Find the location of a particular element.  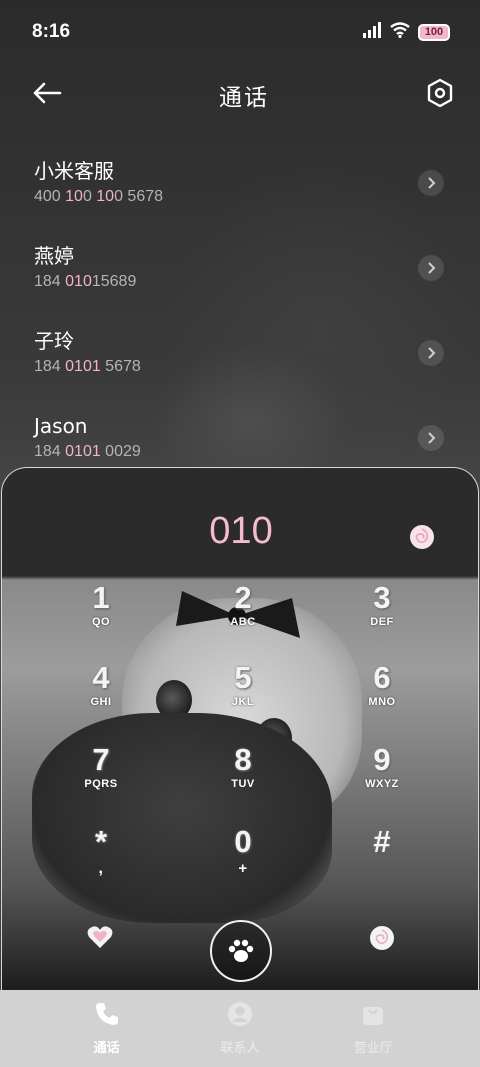

contact-name: 燕婷 is located at coordinates (54, 255).